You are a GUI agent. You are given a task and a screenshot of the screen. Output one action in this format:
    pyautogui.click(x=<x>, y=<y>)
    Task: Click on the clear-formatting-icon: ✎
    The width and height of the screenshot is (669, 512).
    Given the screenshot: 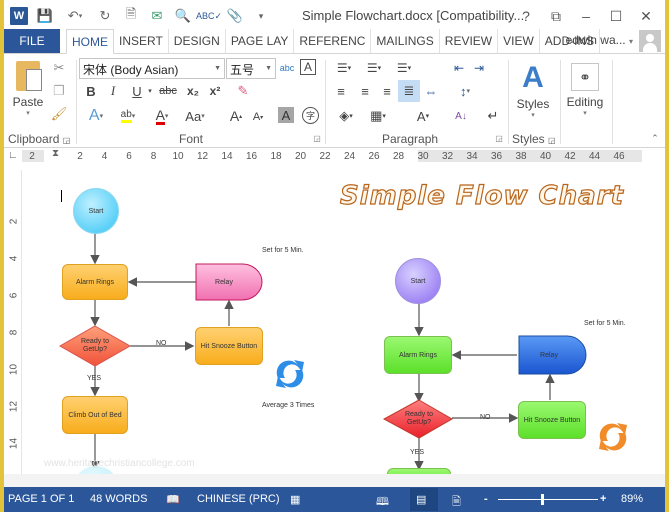 What is the action you would take?
    pyautogui.click(x=243, y=91)
    